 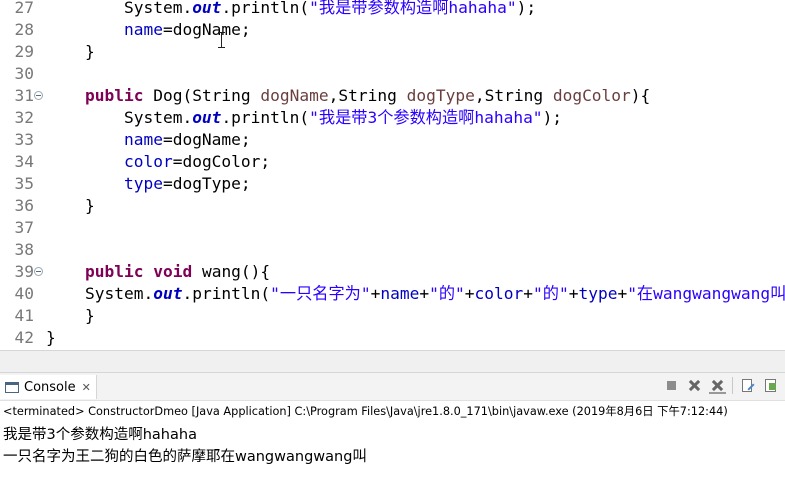 I want to click on code-token: dogName, so click(x=294, y=95).